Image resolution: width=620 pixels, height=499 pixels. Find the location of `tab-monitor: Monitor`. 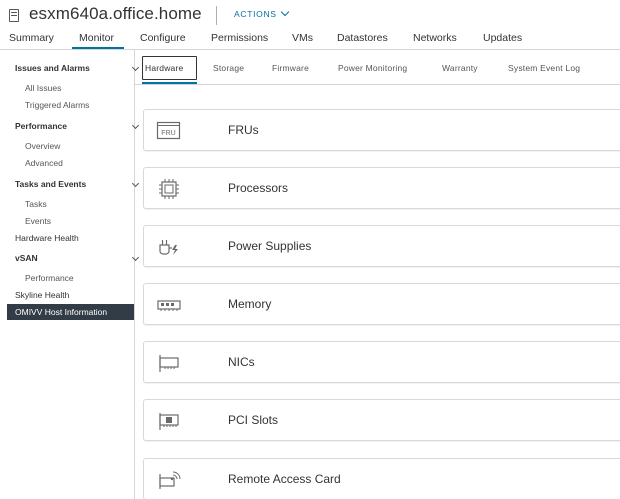

tab-monitor: Monitor is located at coordinates (96, 38).